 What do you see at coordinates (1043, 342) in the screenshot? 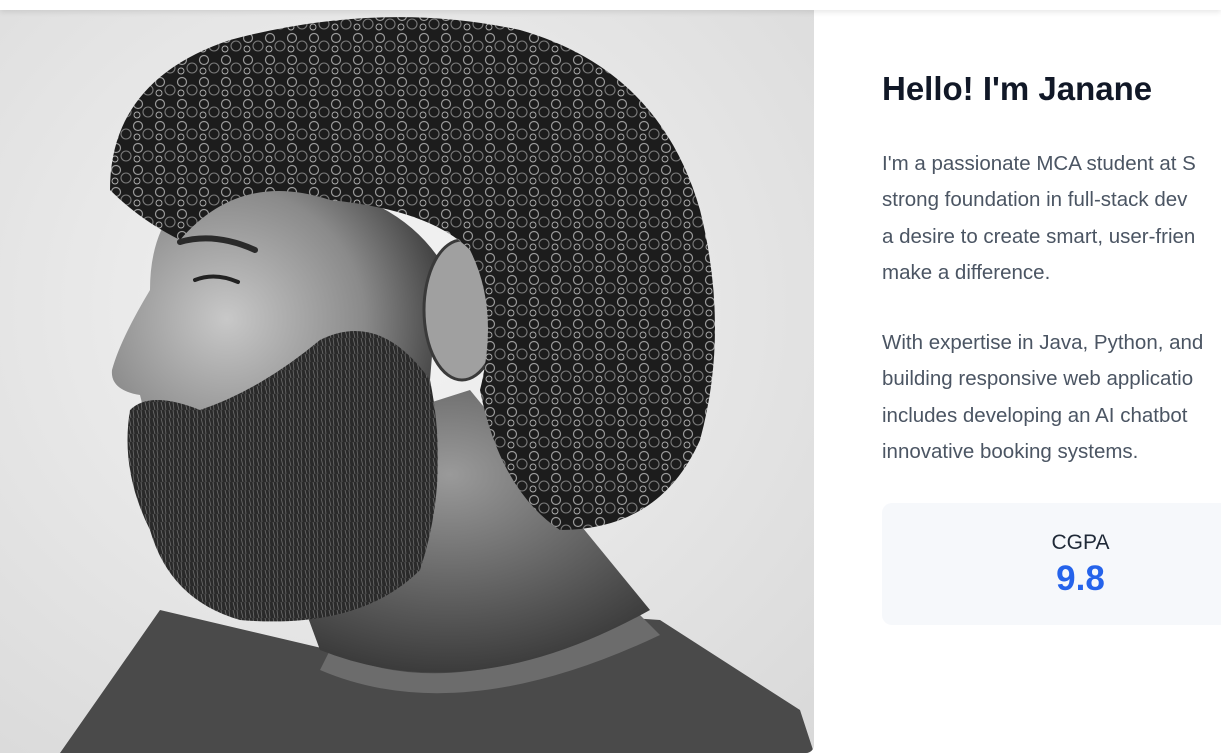
I see `paragraph-line: With expertise in Java, Python, and` at bounding box center [1043, 342].